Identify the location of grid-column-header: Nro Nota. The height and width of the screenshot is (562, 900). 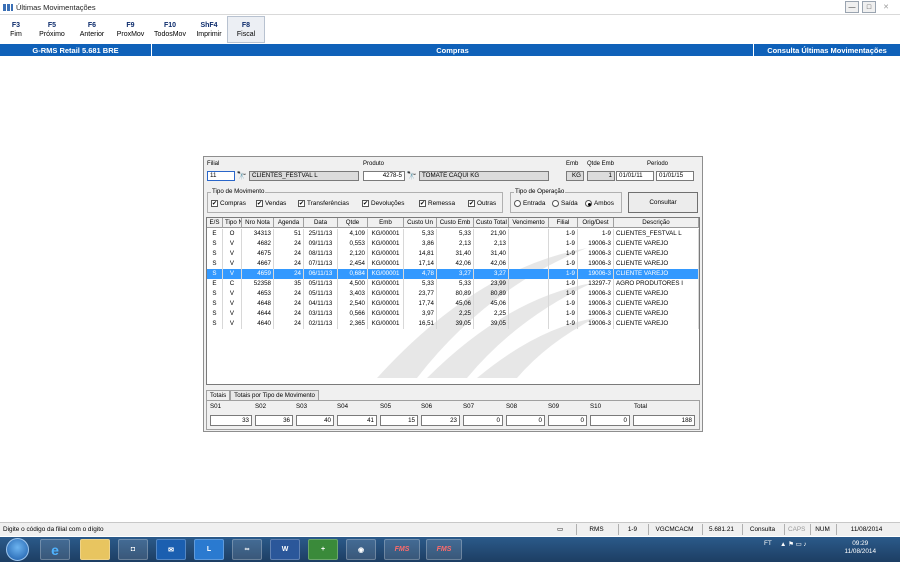
(258, 223).